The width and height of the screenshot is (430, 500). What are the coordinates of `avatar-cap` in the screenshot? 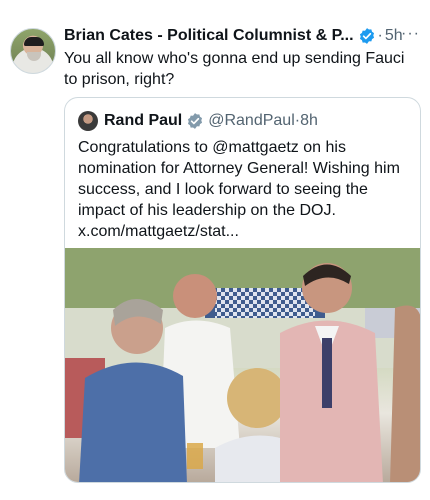 It's located at (34, 41).